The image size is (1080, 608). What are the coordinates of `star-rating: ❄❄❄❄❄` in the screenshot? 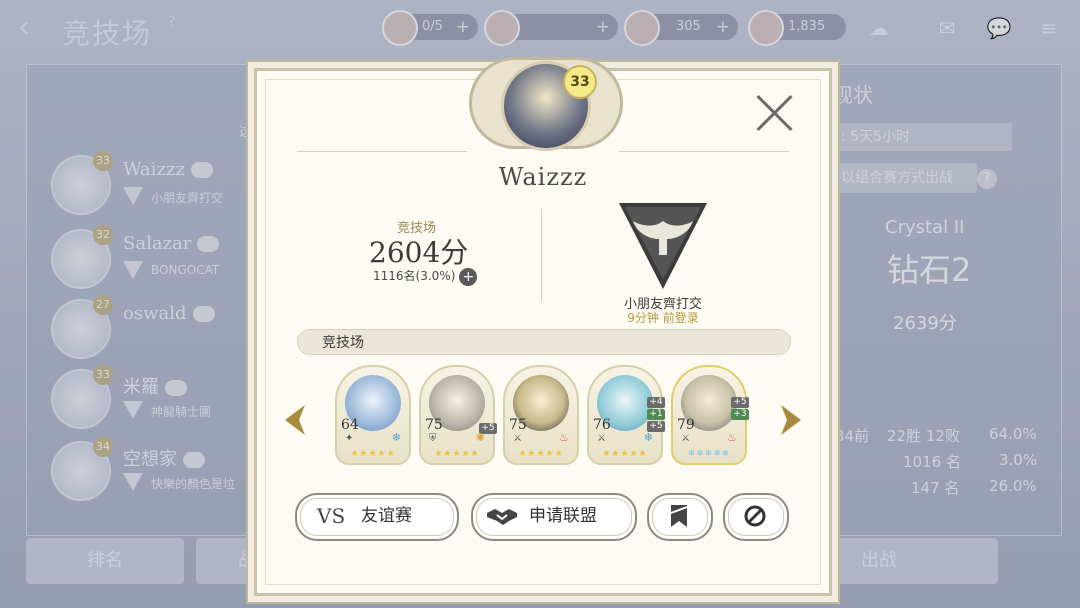 It's located at (709, 454).